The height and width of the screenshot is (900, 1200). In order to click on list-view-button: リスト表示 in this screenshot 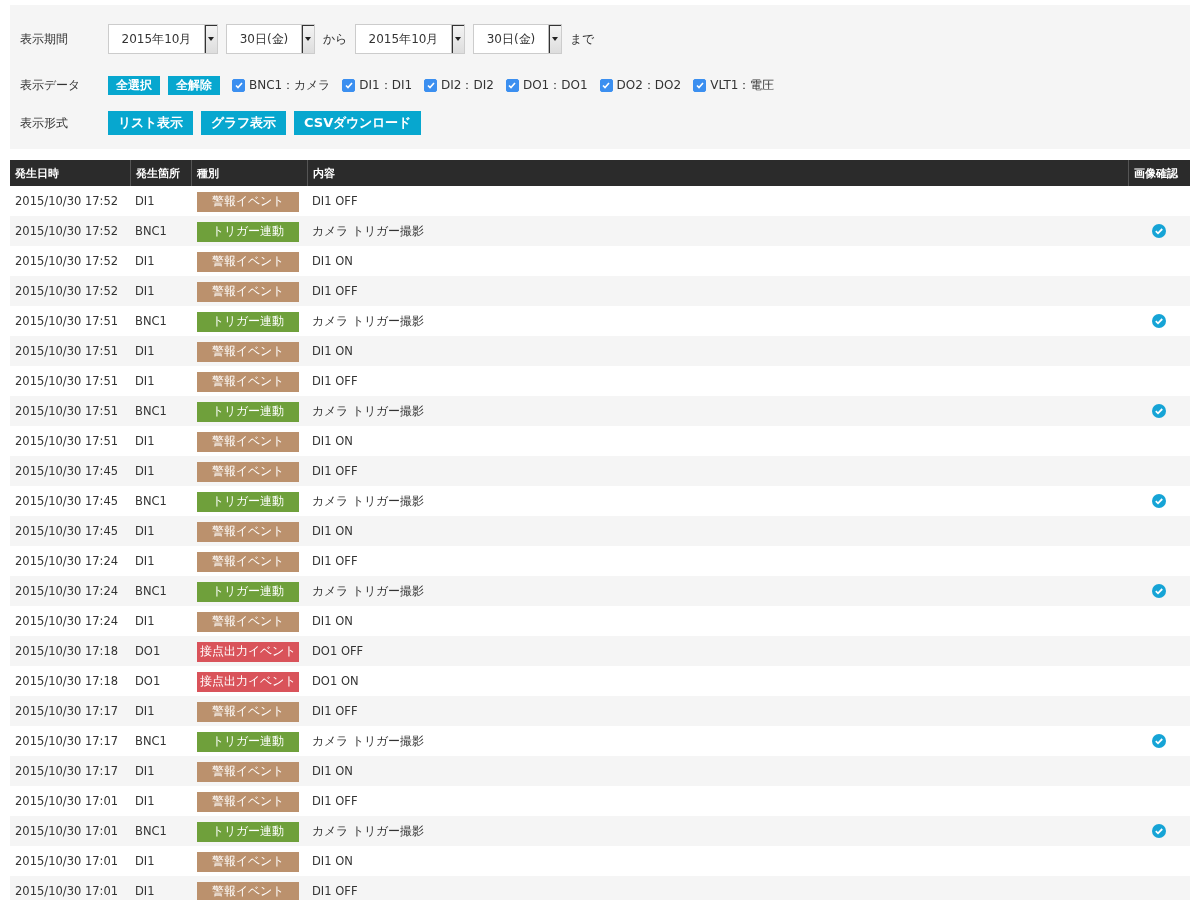, I will do `click(150, 123)`.